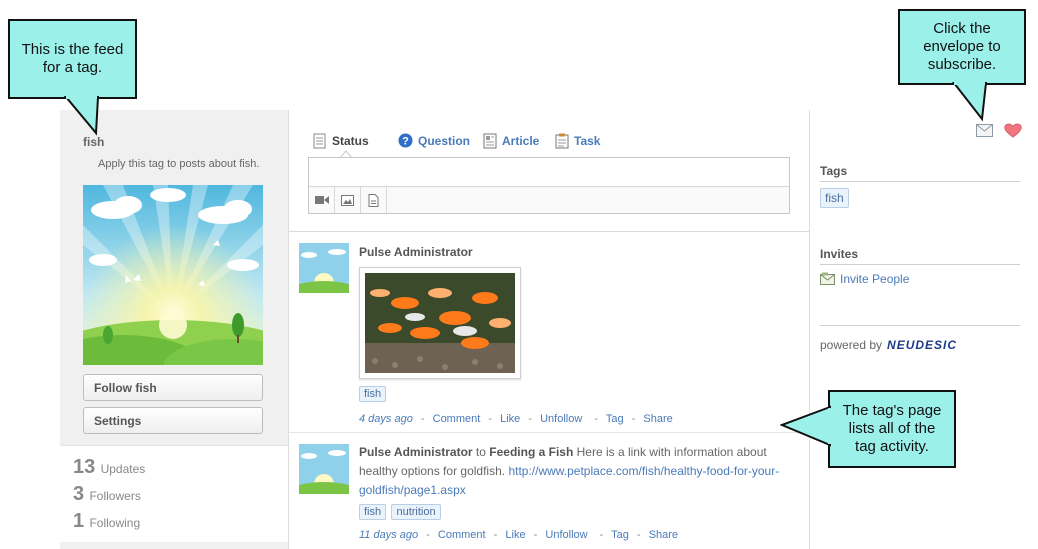  I want to click on callout-feed: This is the feed for a tag., so click(72, 59).